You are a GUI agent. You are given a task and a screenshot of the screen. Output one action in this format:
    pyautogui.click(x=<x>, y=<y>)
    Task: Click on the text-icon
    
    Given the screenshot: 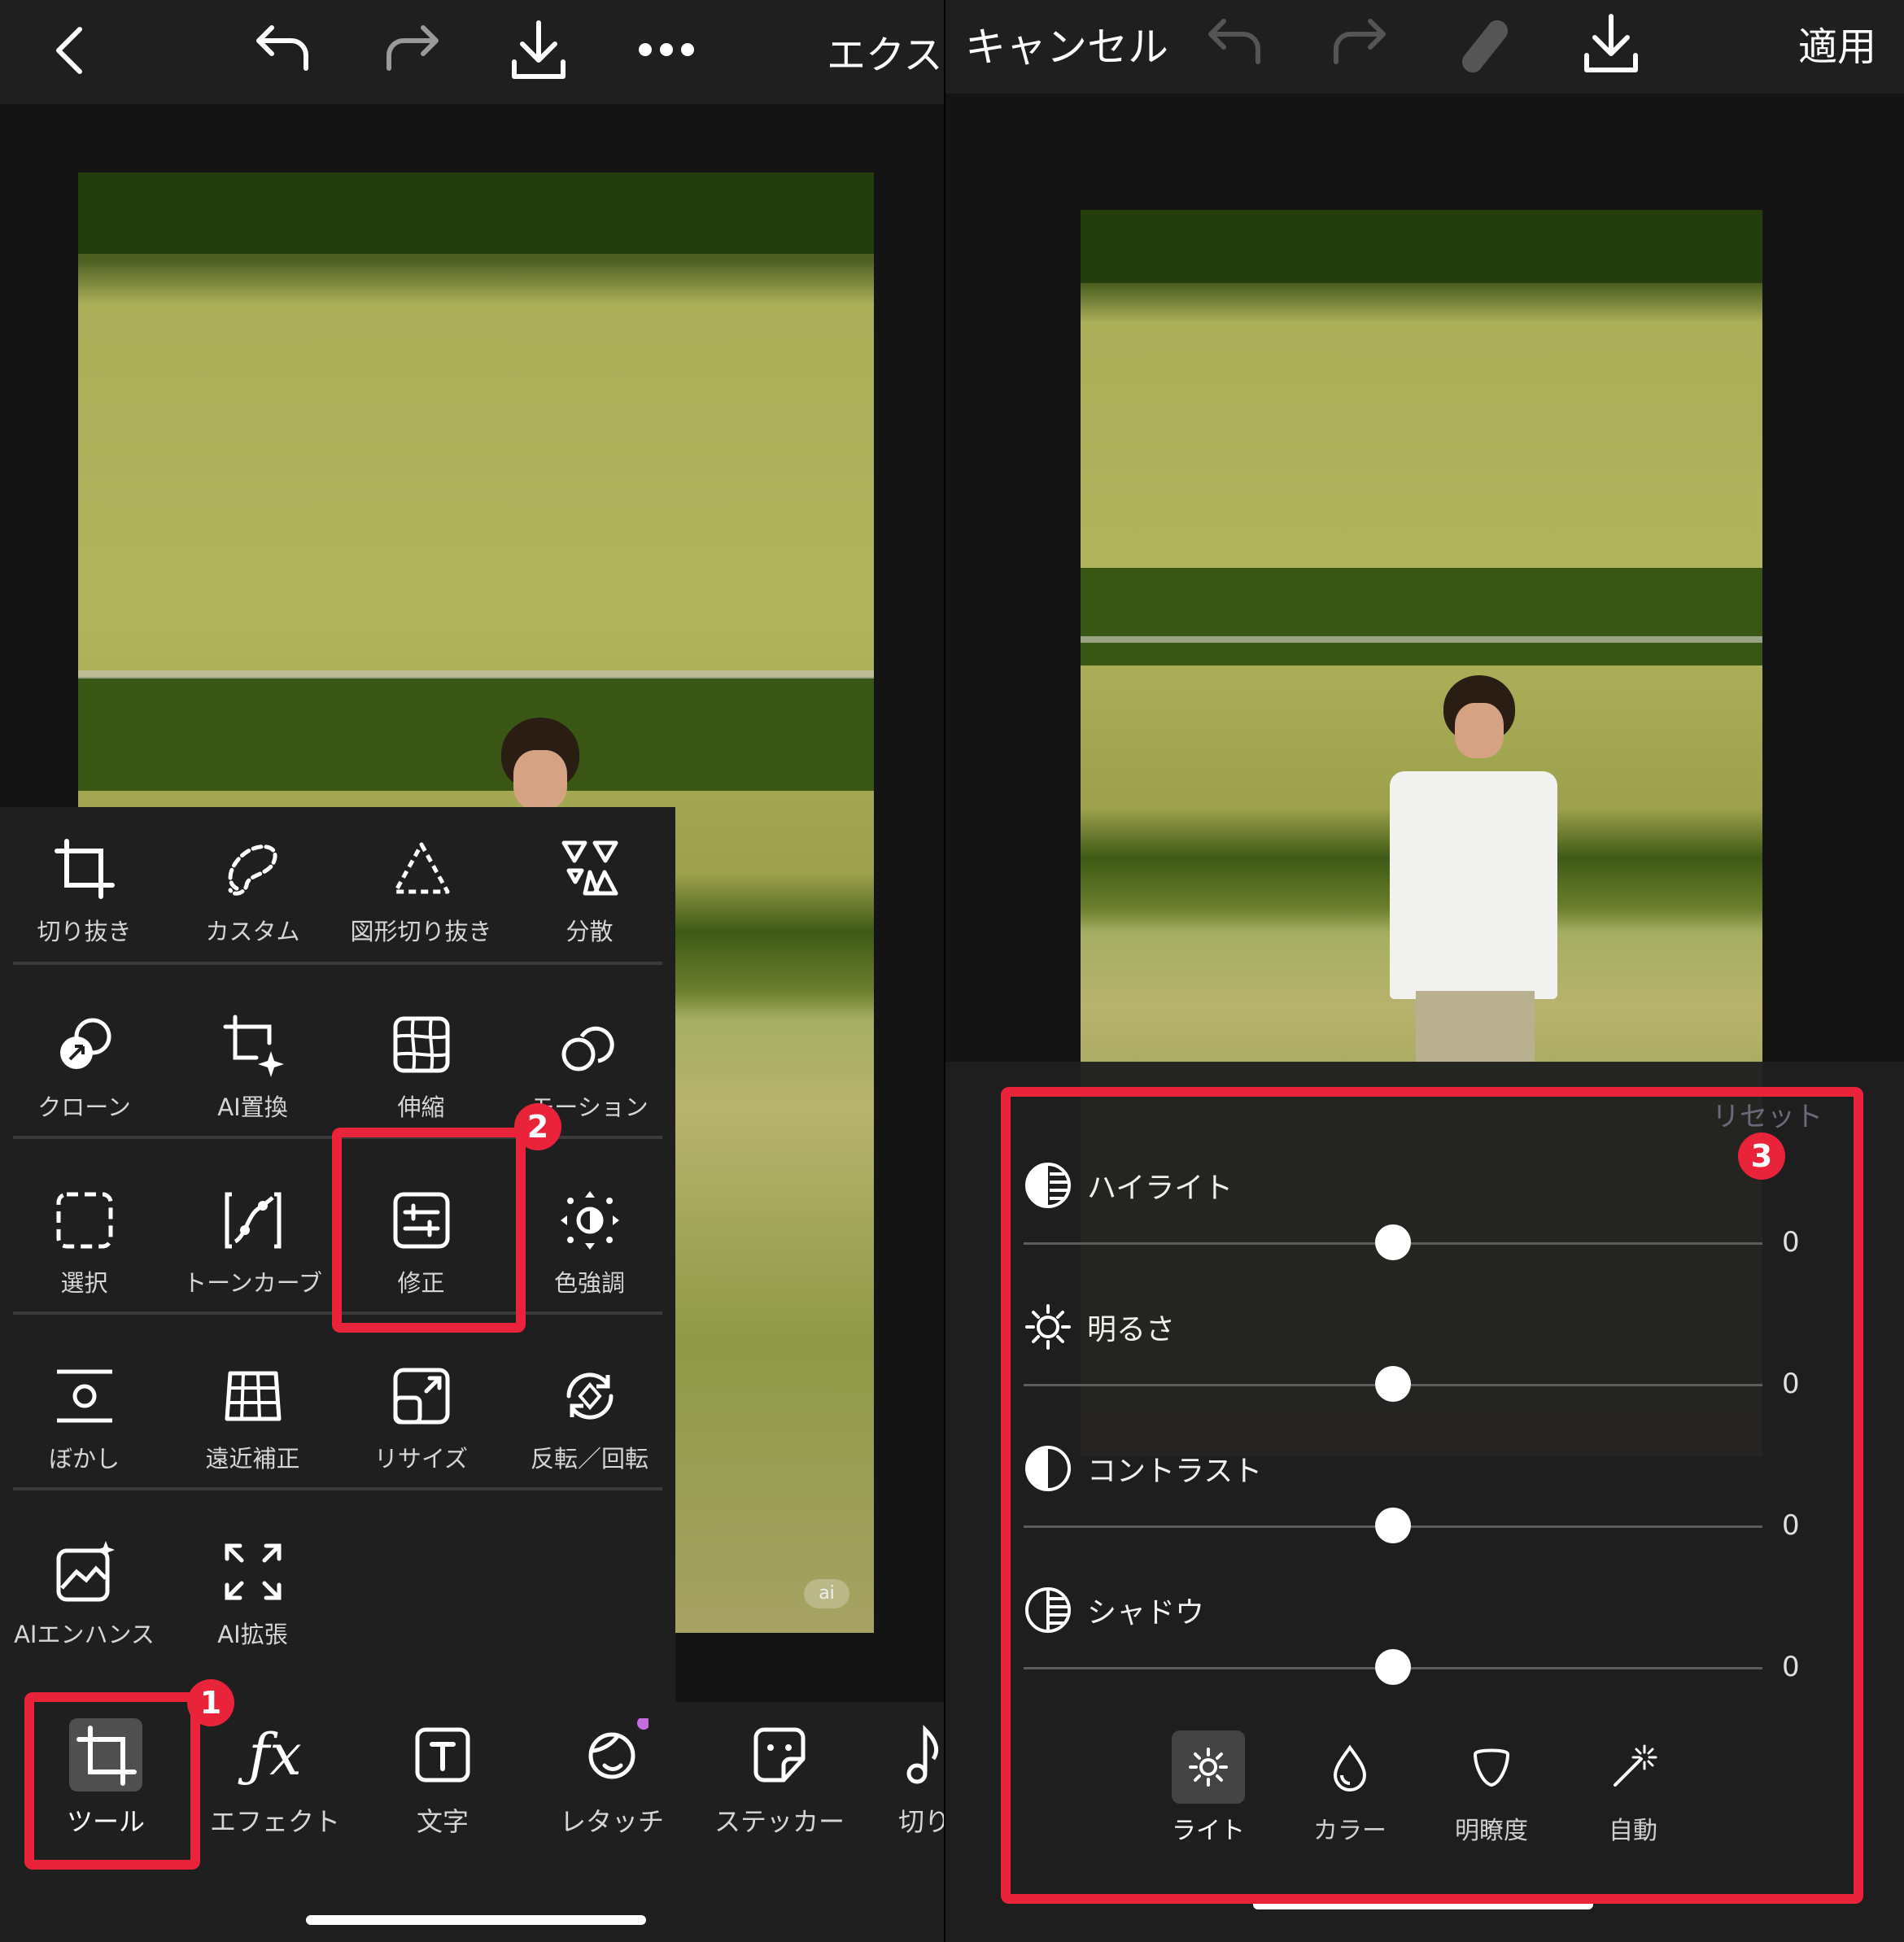 What is the action you would take?
    pyautogui.click(x=442, y=1754)
    